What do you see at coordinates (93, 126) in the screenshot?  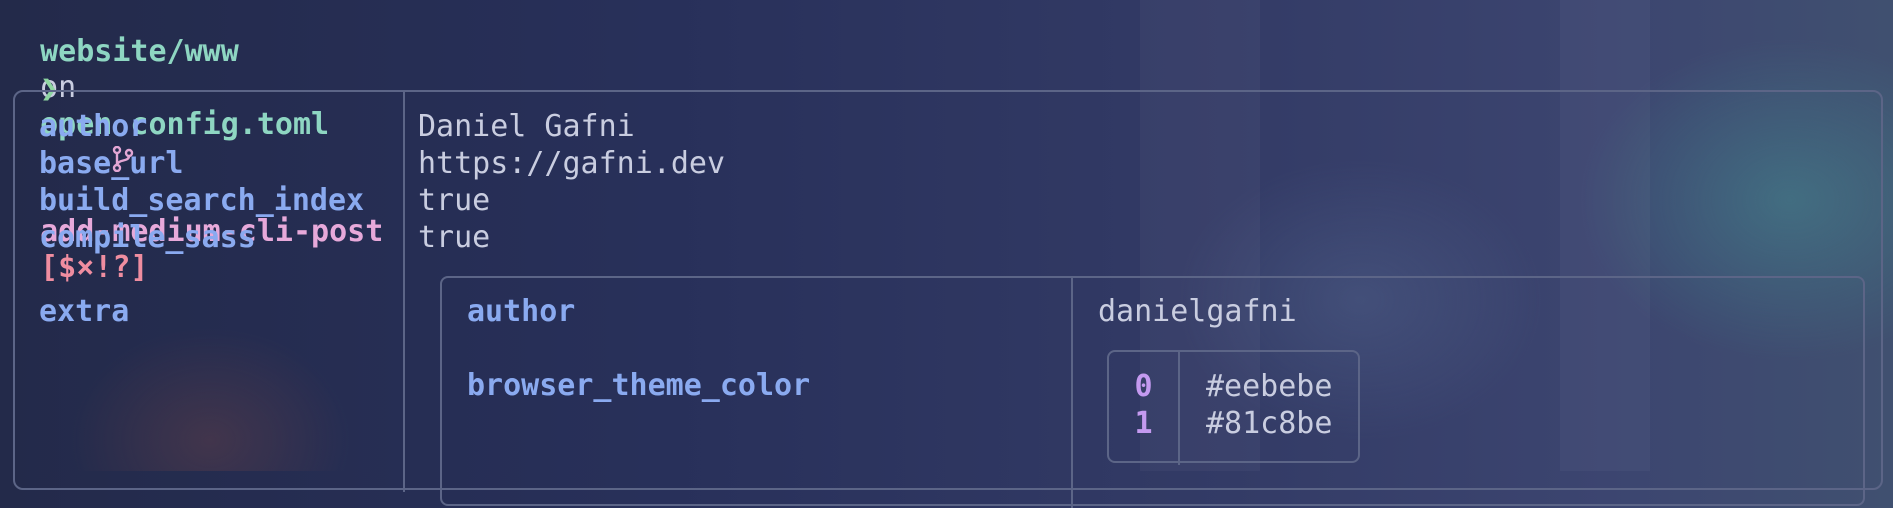 I see `config-key: author` at bounding box center [93, 126].